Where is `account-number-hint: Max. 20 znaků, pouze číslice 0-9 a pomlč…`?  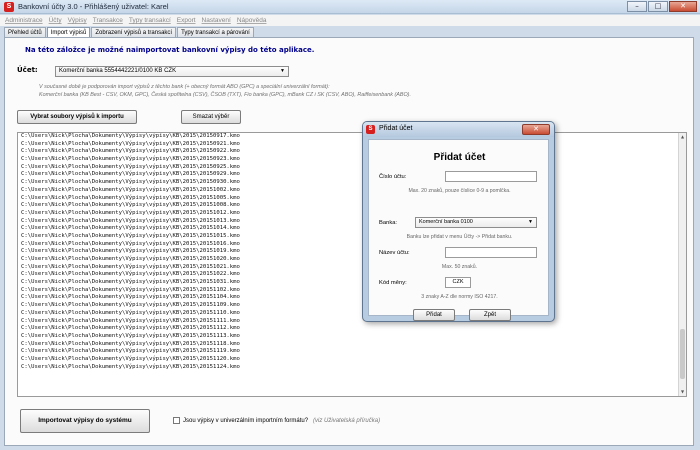
account-number-hint: Max. 20 znaků, pouze číslice 0-9 a pomlč… is located at coordinates (459, 191).